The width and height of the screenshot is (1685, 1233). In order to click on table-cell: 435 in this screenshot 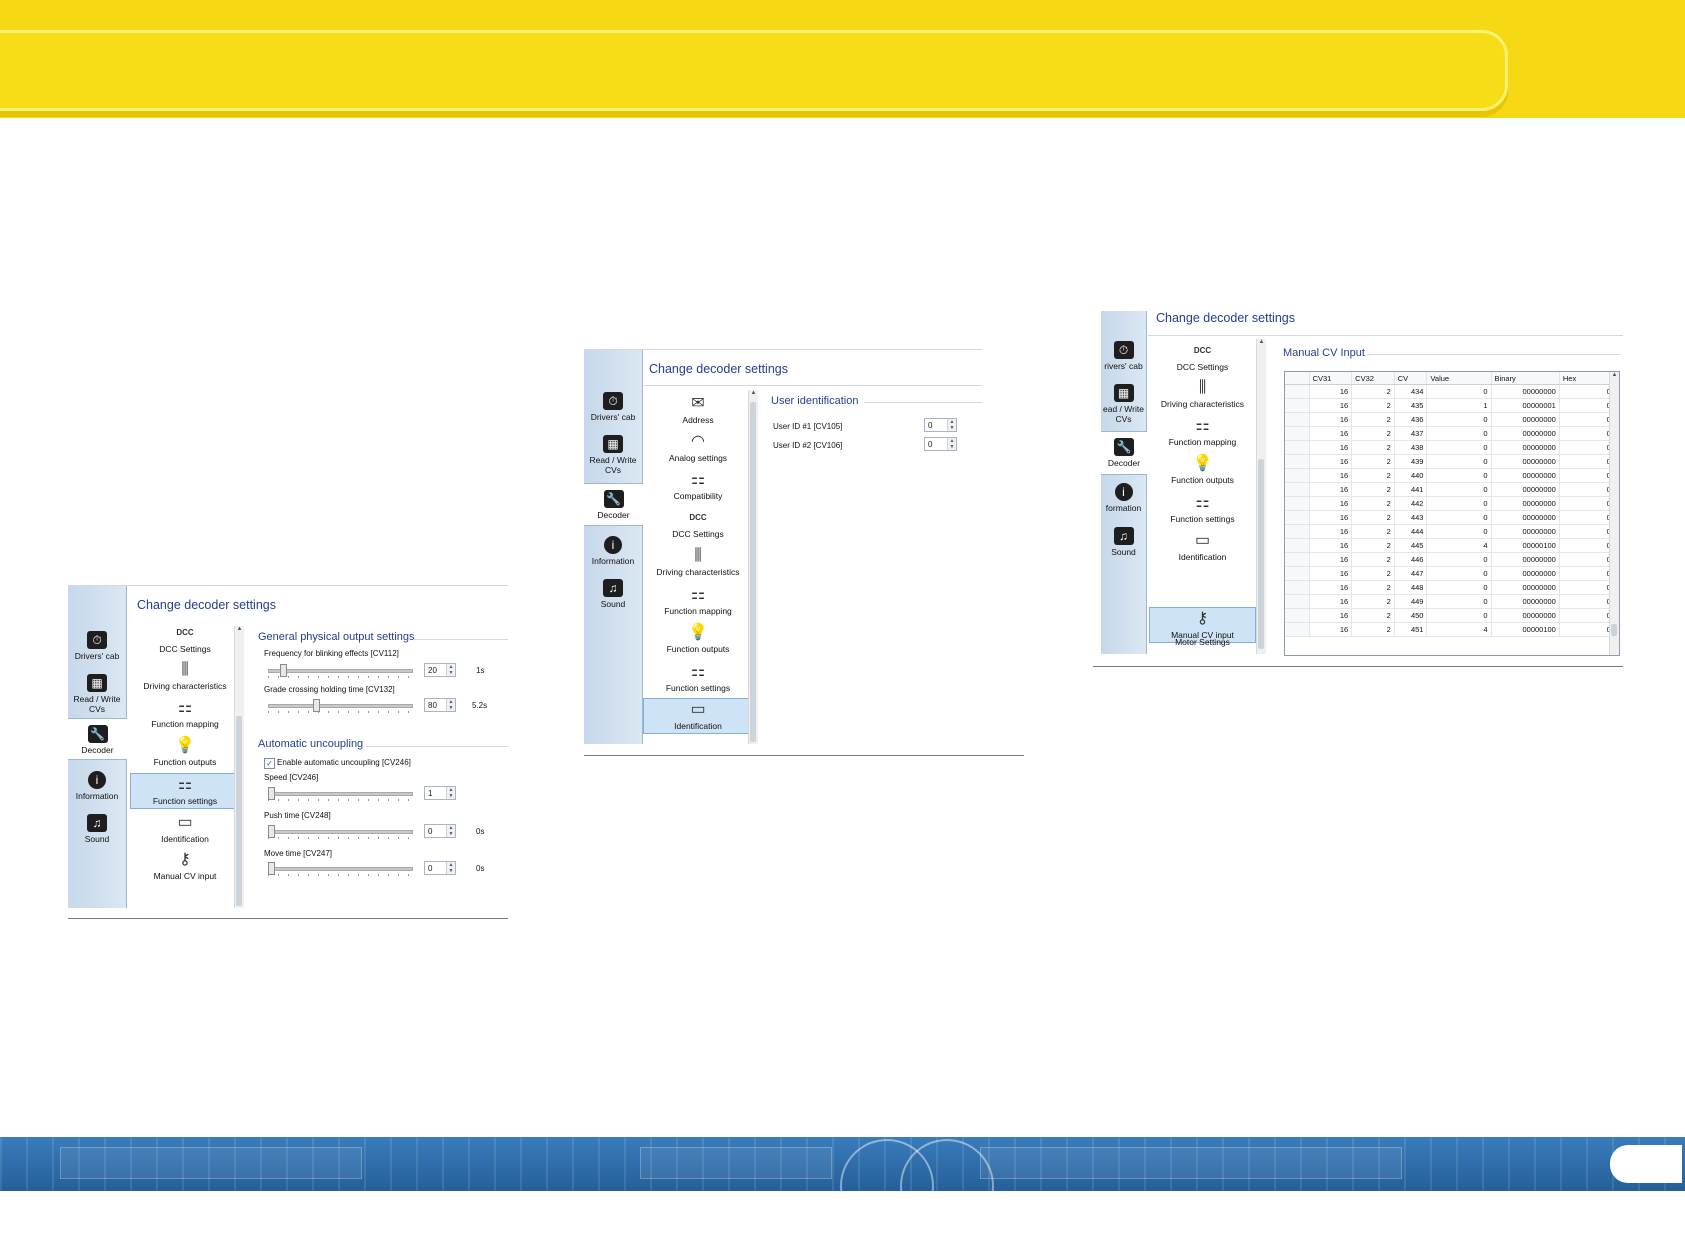, I will do `click(1411, 405)`.